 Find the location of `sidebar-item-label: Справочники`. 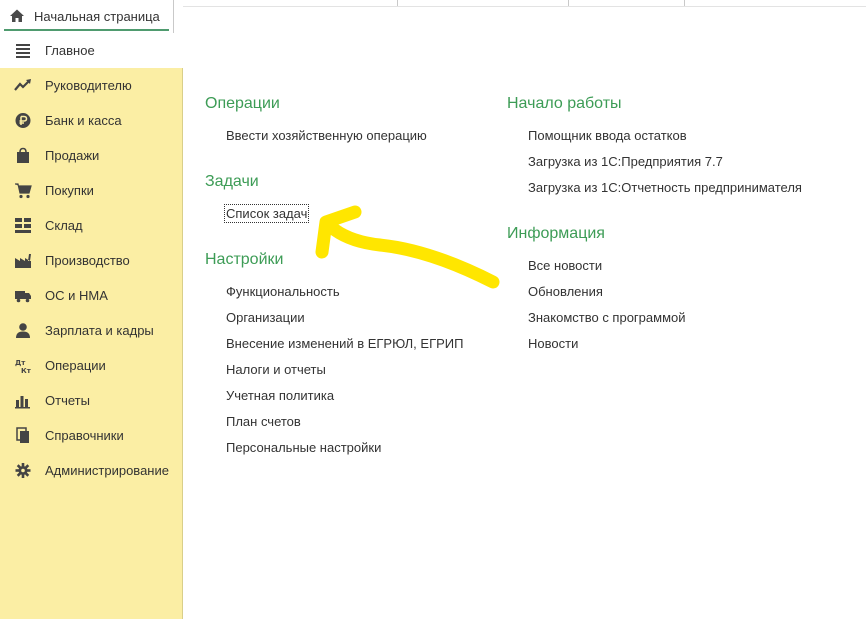

sidebar-item-label: Справочники is located at coordinates (84, 435).